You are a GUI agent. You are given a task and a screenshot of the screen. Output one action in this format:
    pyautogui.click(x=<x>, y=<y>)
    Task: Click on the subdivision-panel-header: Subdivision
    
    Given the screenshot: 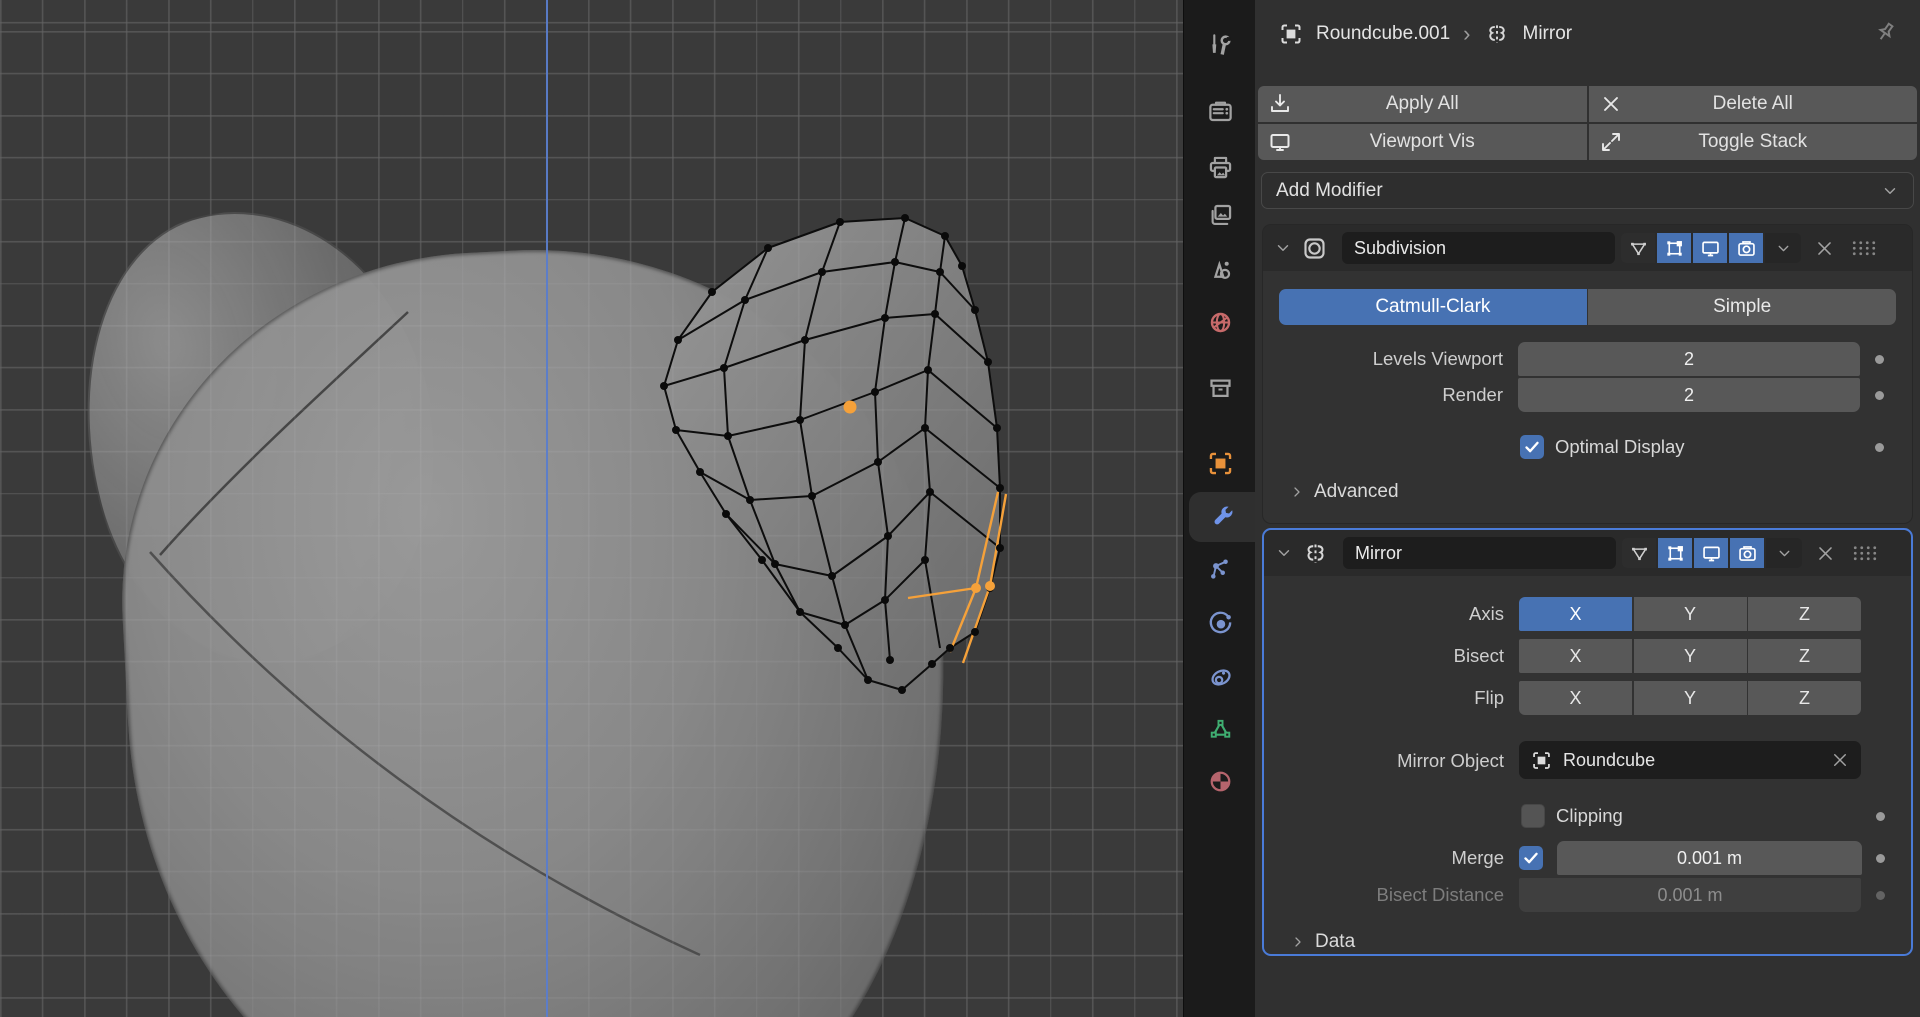 What is the action you would take?
    pyautogui.click(x=1587, y=248)
    